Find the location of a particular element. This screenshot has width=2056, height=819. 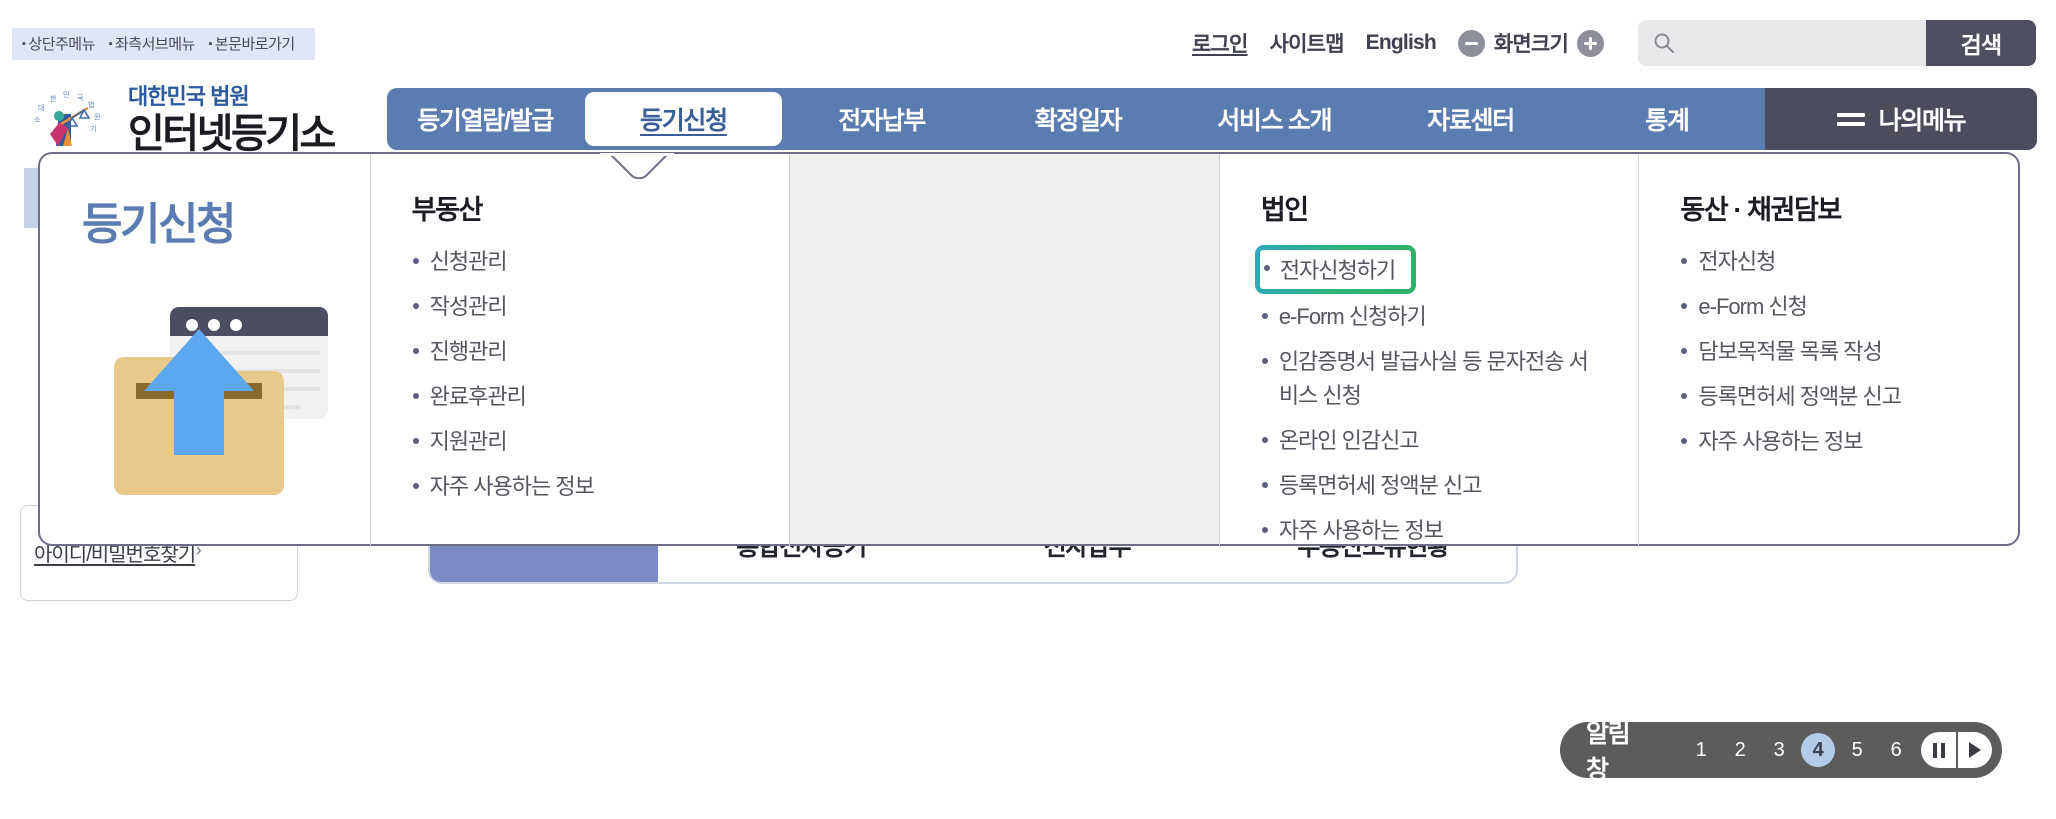

pager-page-4: 4 is located at coordinates (1818, 750).